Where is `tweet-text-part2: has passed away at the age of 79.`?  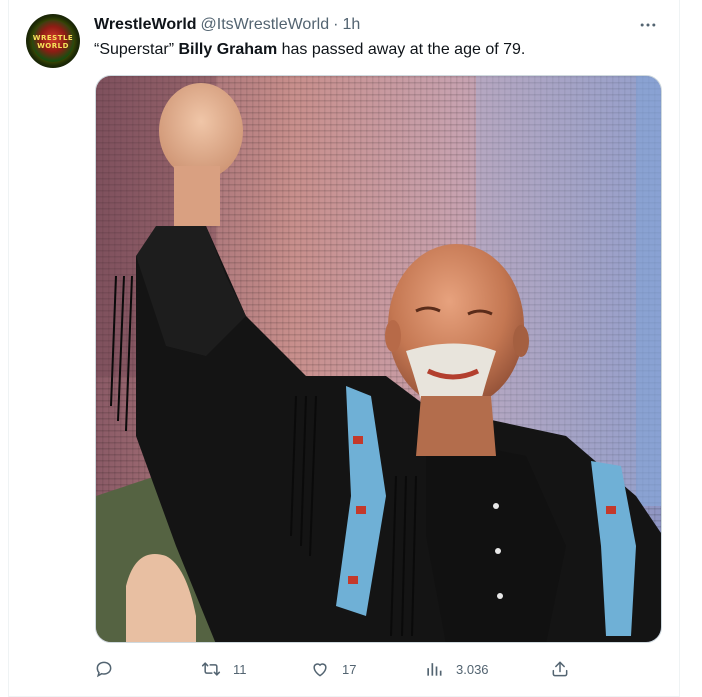 tweet-text-part2: has passed away at the age of 79. is located at coordinates (401, 49).